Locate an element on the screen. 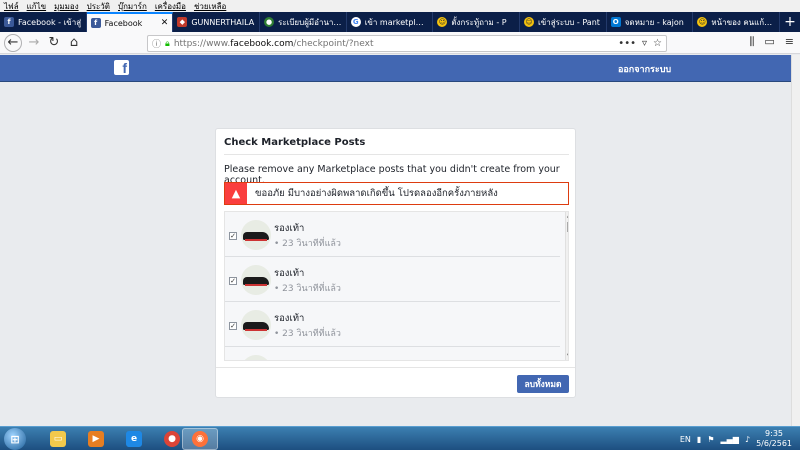 The image size is (800, 450). reload-button: ↻ is located at coordinates (54, 43).